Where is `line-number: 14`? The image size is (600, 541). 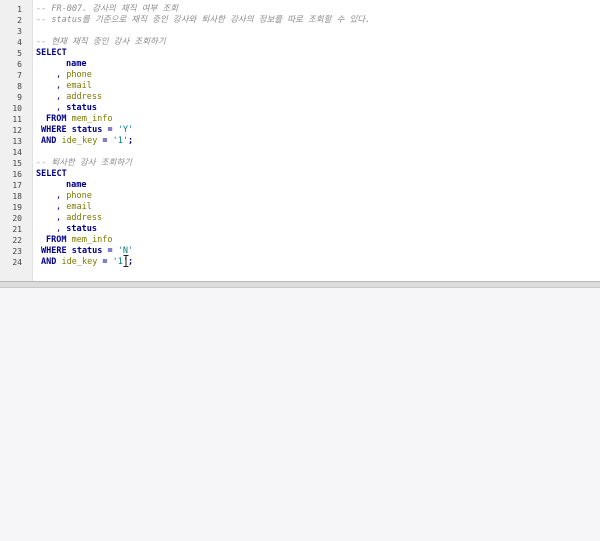
line-number: 14 is located at coordinates (17, 152).